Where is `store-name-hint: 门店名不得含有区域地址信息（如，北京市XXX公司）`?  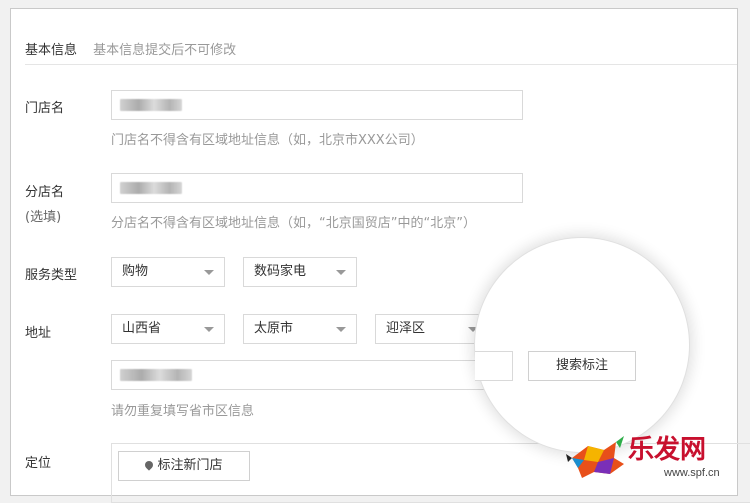
store-name-hint: 门店名不得含有区域地址信息（如，北京市XXX公司） is located at coordinates (267, 140).